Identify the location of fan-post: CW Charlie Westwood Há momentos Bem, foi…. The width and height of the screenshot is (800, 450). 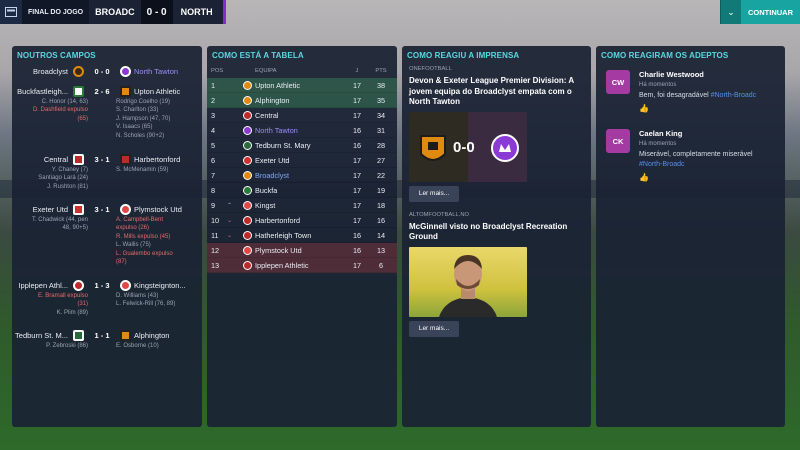
(690, 92).